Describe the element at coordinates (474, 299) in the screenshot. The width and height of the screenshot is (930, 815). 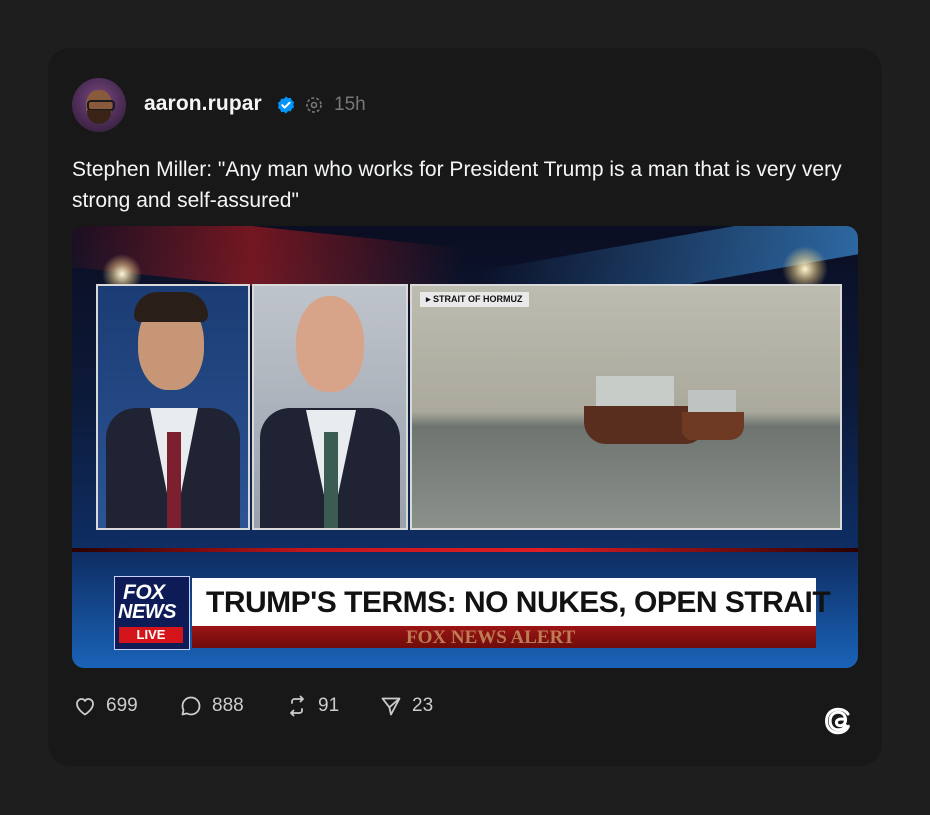
I see `location-tag: ▸ STRAIT OF HORMUZ` at that location.